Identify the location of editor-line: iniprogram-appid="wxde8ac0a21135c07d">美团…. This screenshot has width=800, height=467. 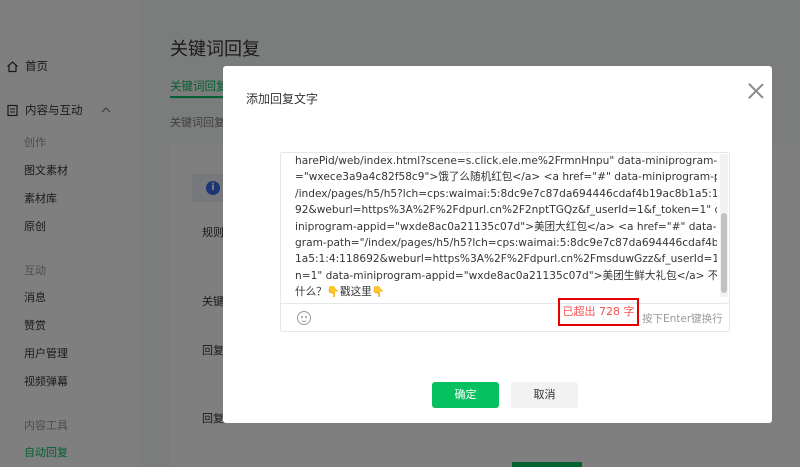
(506, 226).